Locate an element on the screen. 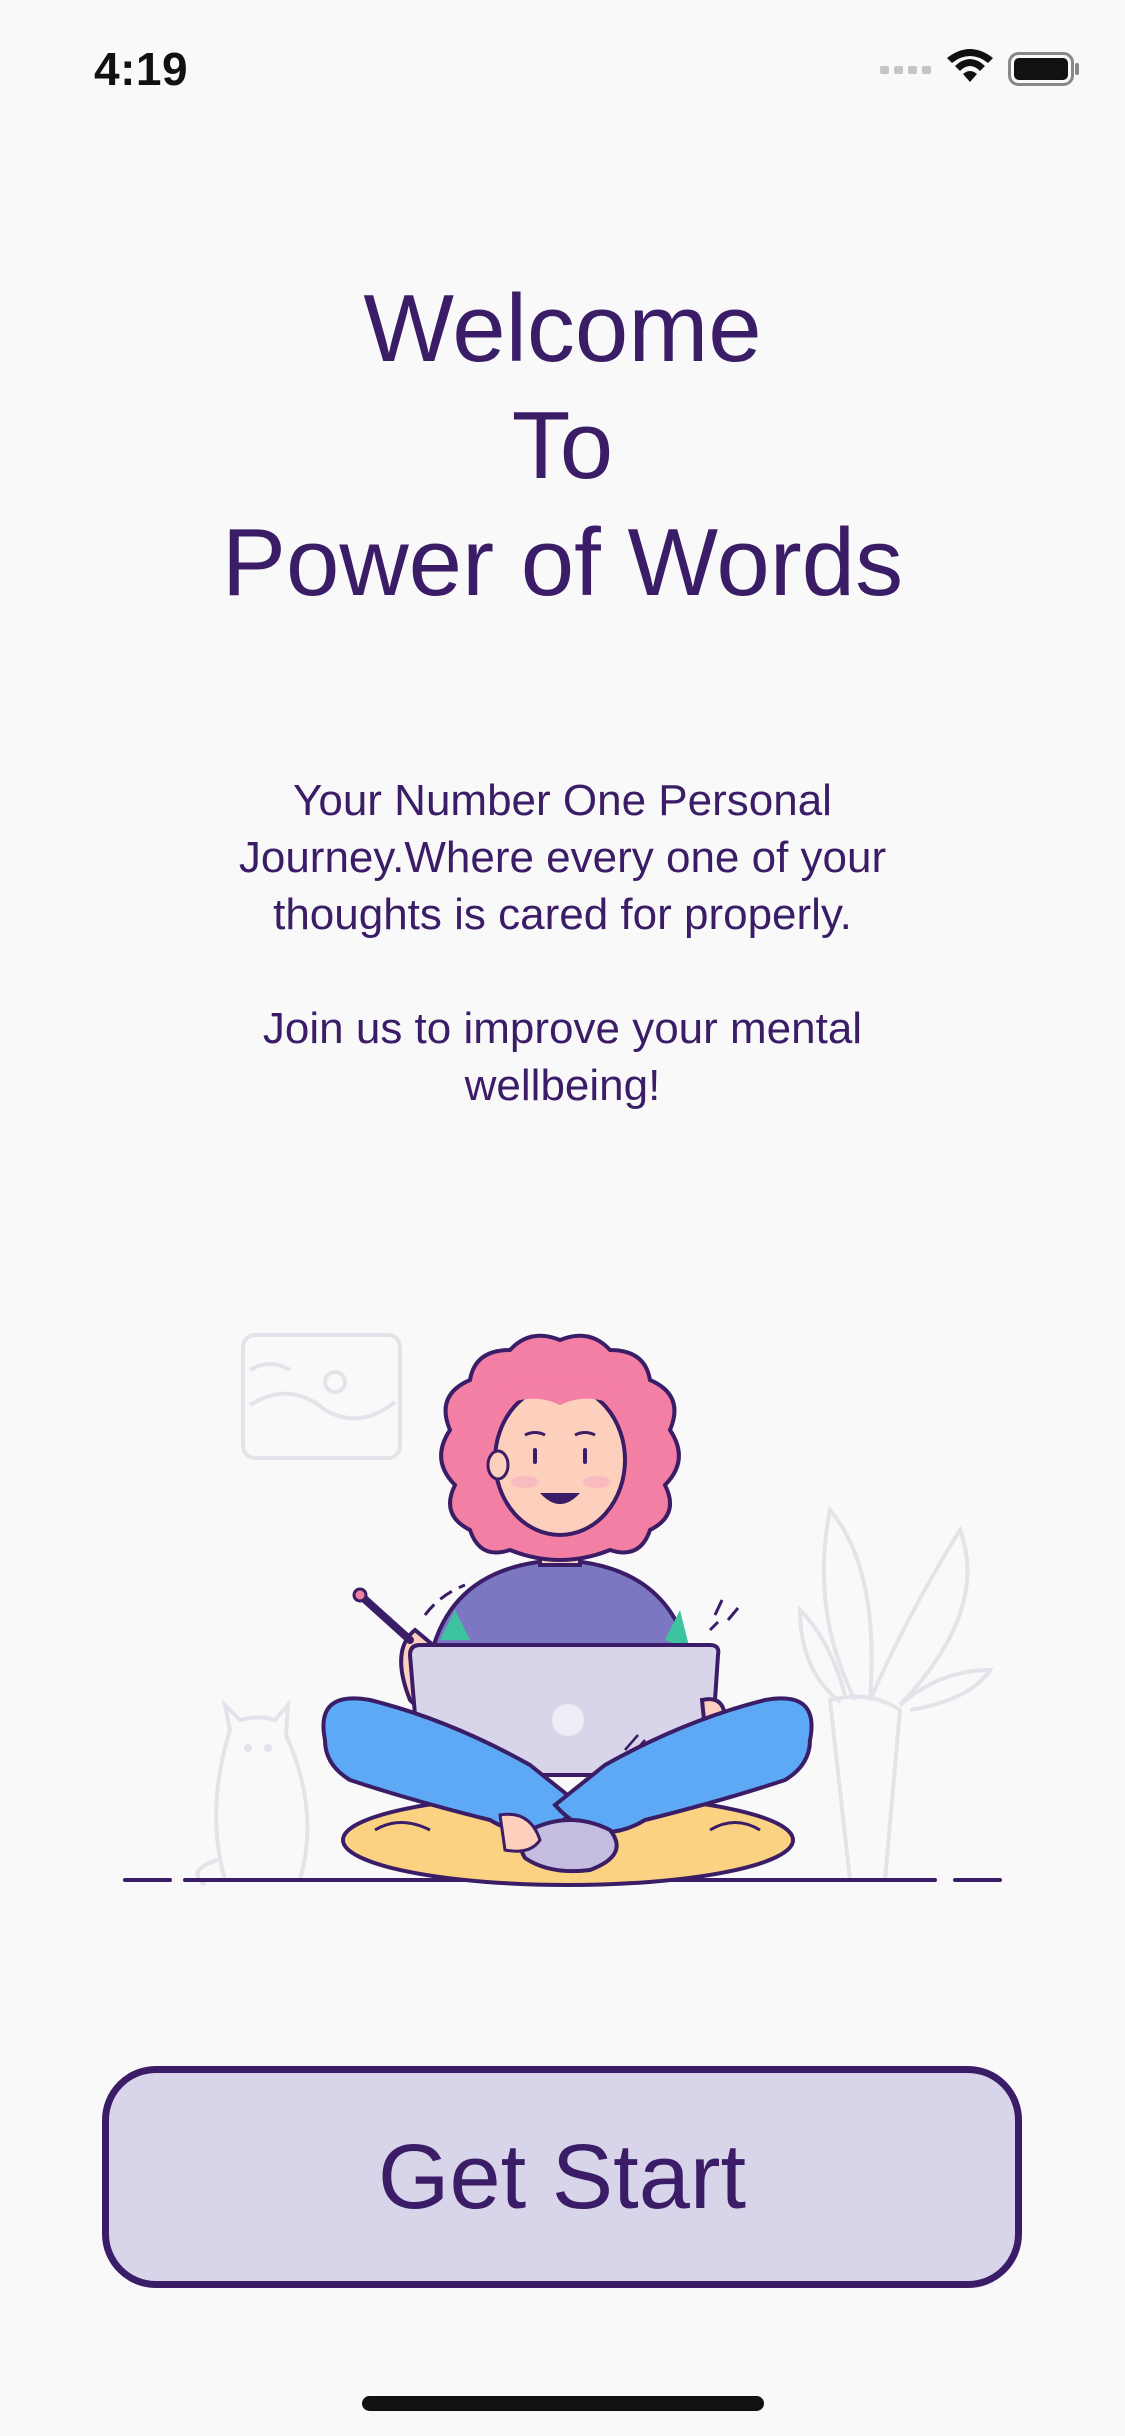  title-line-2: To is located at coordinates (562, 445).